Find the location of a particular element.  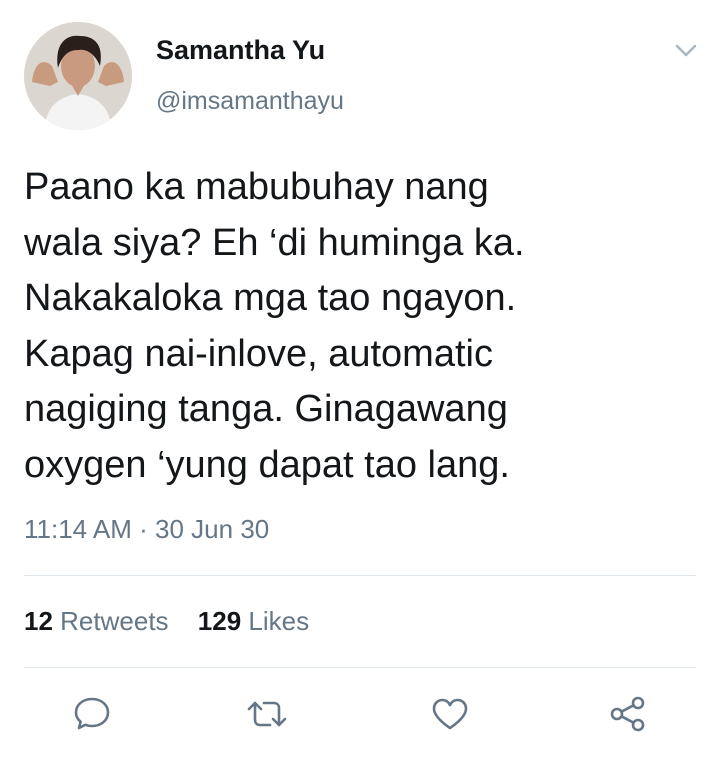

likes-stat: 129 Likes is located at coordinates (253, 621).